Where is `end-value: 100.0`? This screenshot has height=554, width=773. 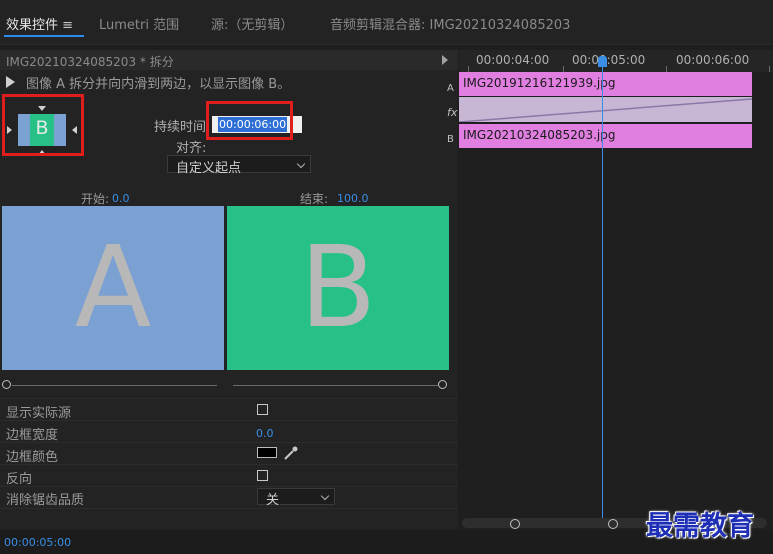 end-value: 100.0 is located at coordinates (353, 198).